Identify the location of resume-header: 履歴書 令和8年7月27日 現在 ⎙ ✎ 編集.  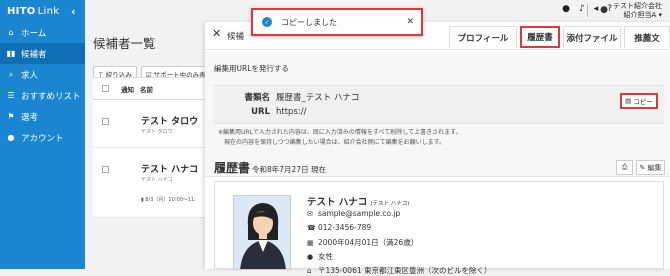
(437, 169).